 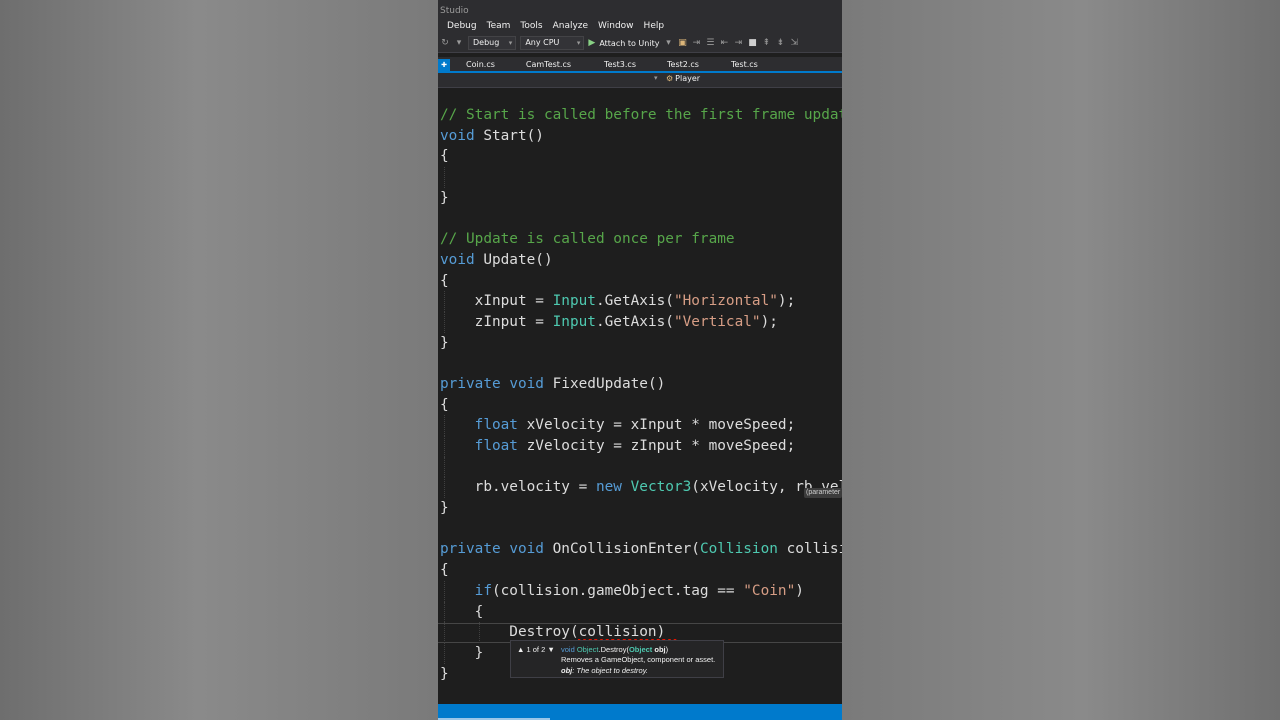 What do you see at coordinates (823, 493) in the screenshot?
I see `parameter-hint: (parameter` at bounding box center [823, 493].